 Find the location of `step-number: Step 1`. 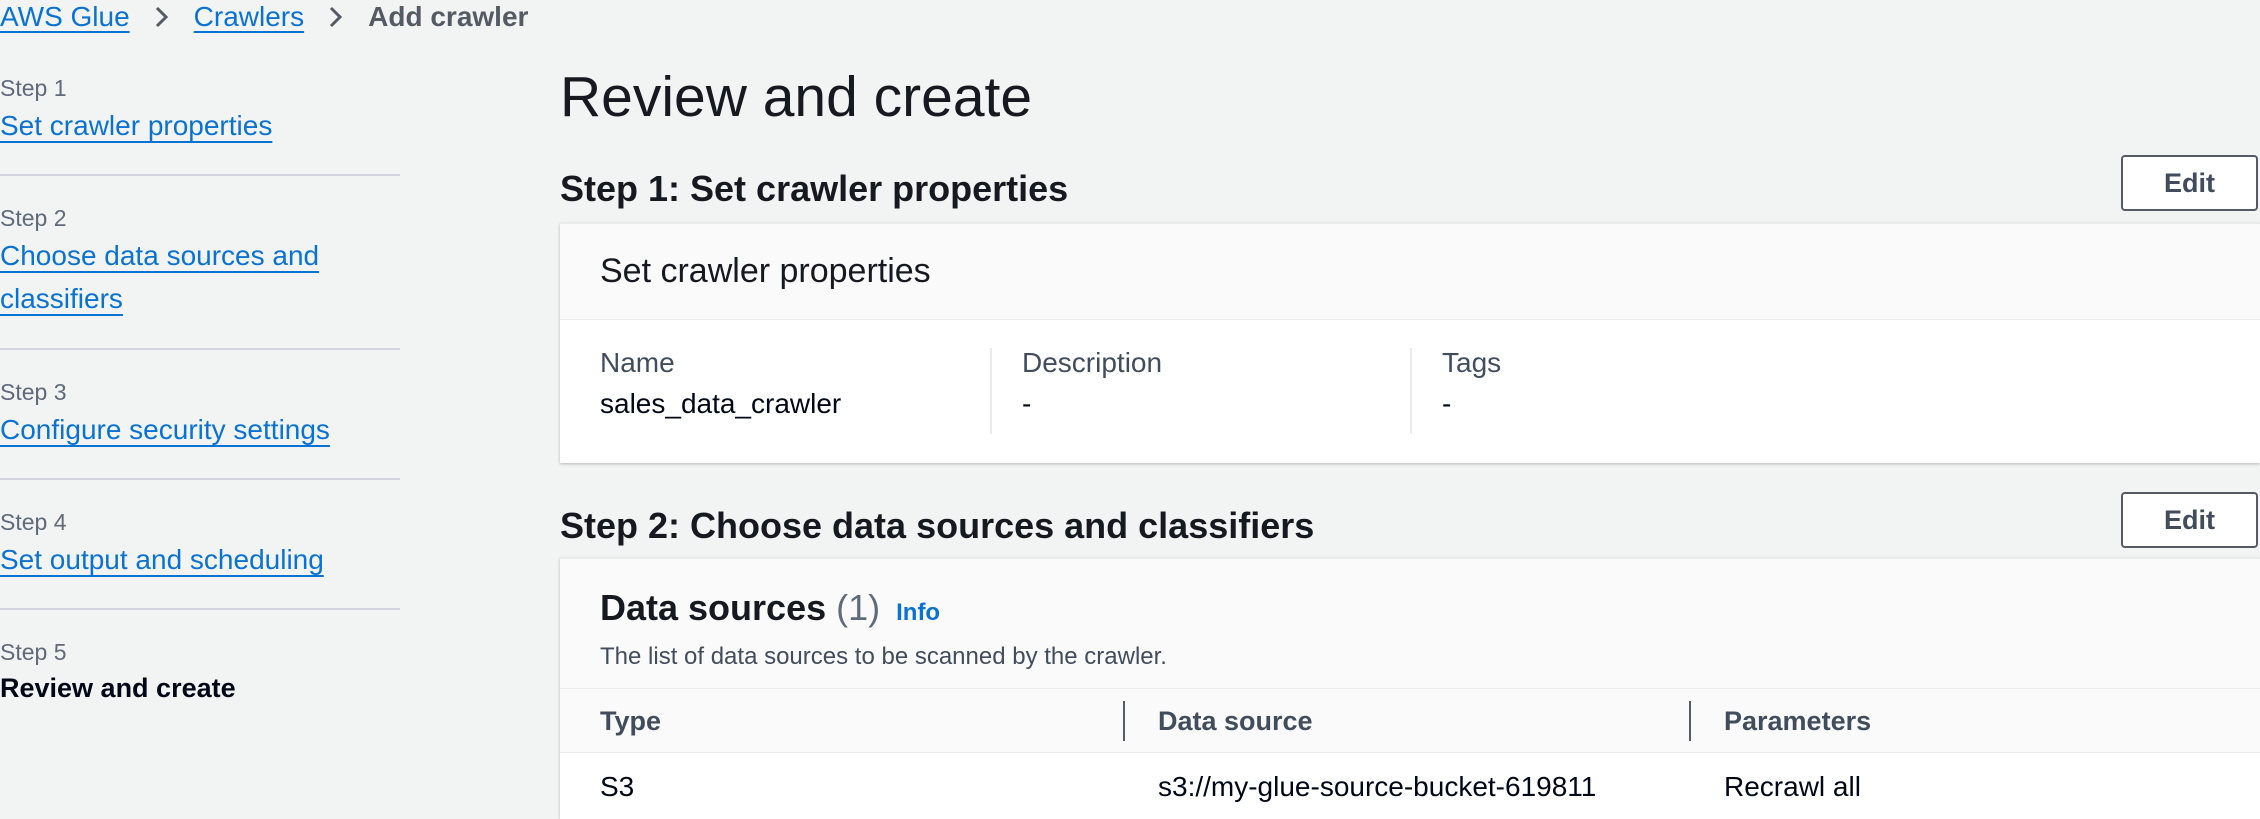

step-number: Step 1 is located at coordinates (33, 88).